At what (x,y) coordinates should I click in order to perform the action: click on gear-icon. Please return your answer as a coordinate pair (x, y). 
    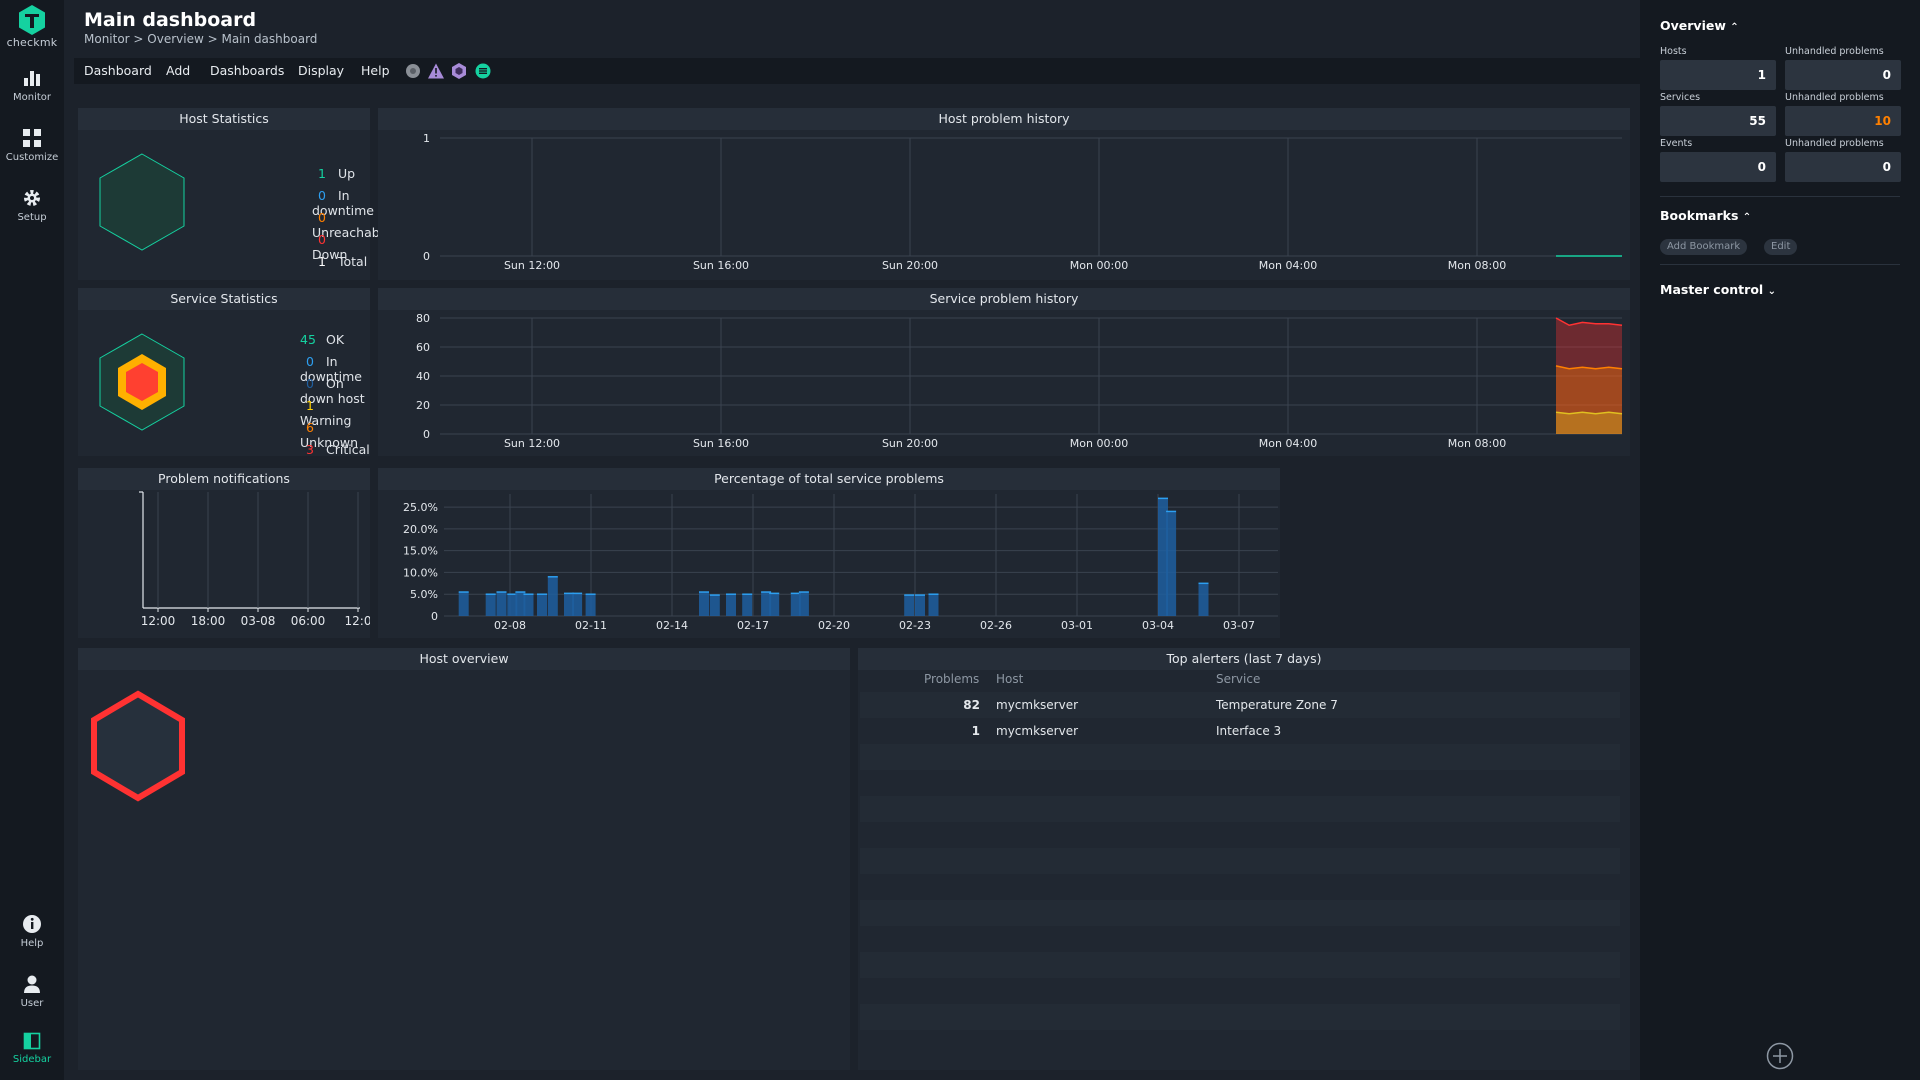
    Looking at the image, I should click on (32, 198).